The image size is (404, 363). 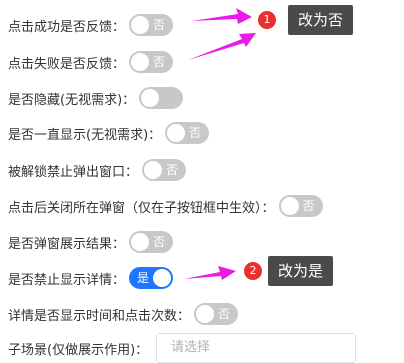 I want to click on annotation-badge: 1, so click(x=267, y=20).